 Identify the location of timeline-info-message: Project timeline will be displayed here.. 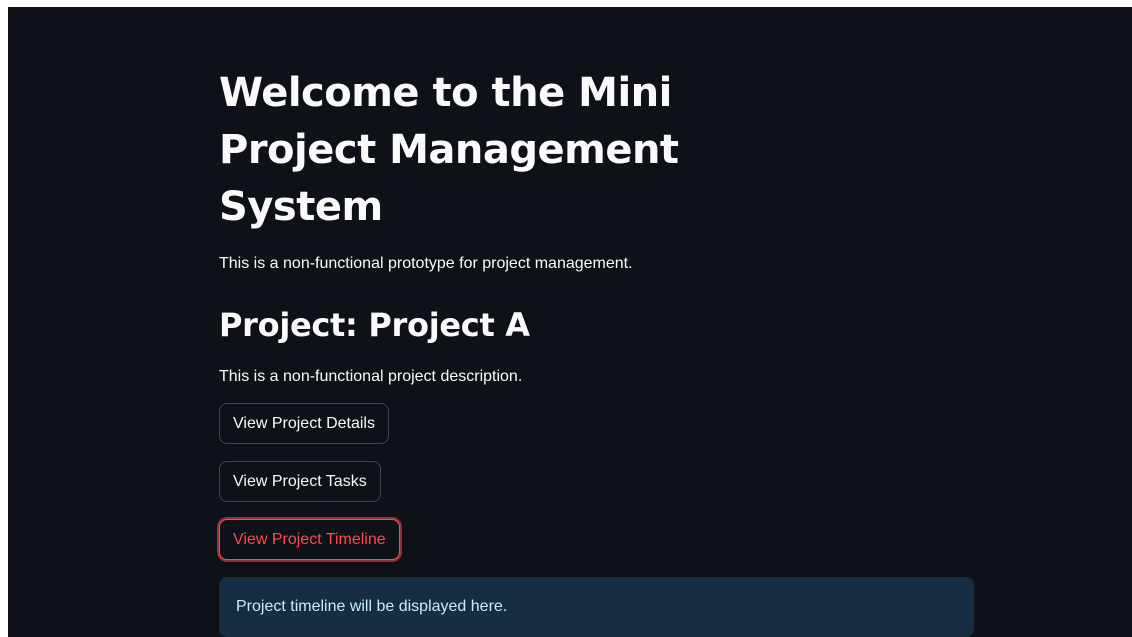
(372, 606).